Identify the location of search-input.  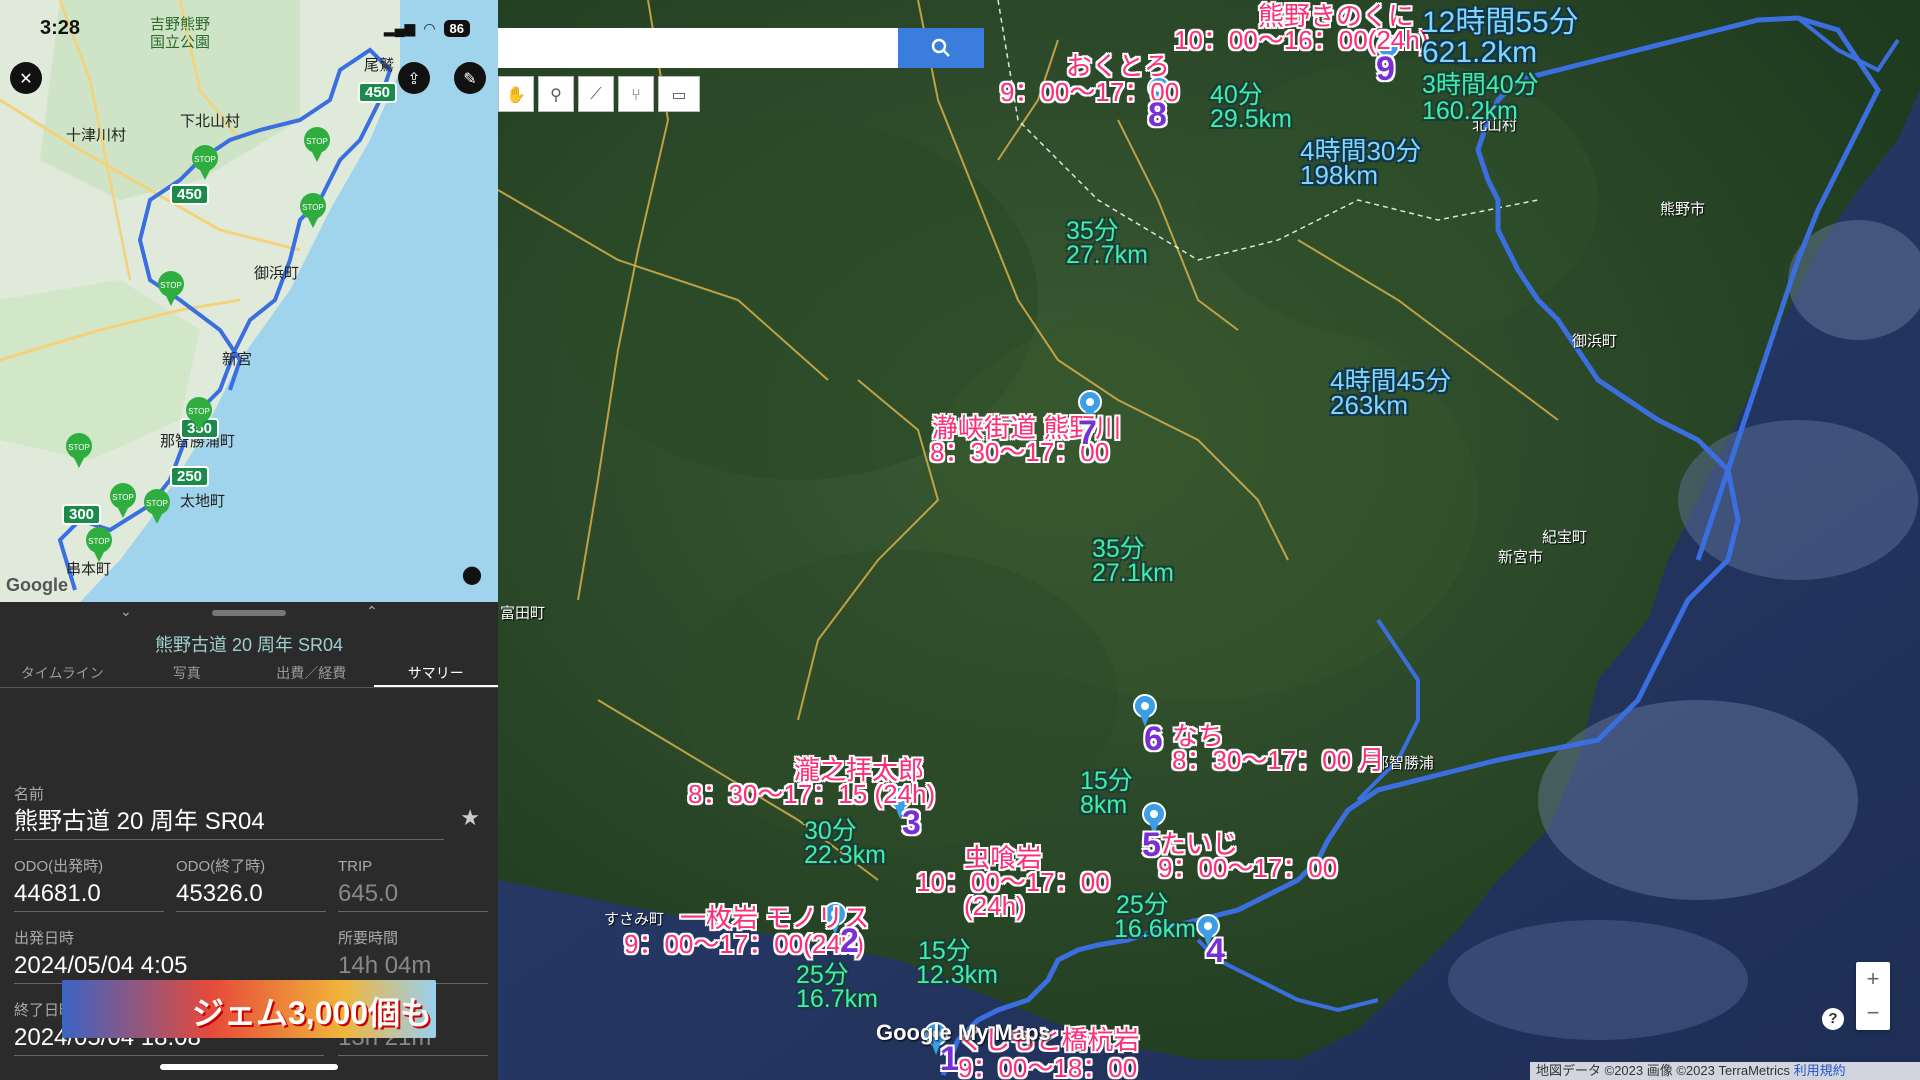
(698, 48).